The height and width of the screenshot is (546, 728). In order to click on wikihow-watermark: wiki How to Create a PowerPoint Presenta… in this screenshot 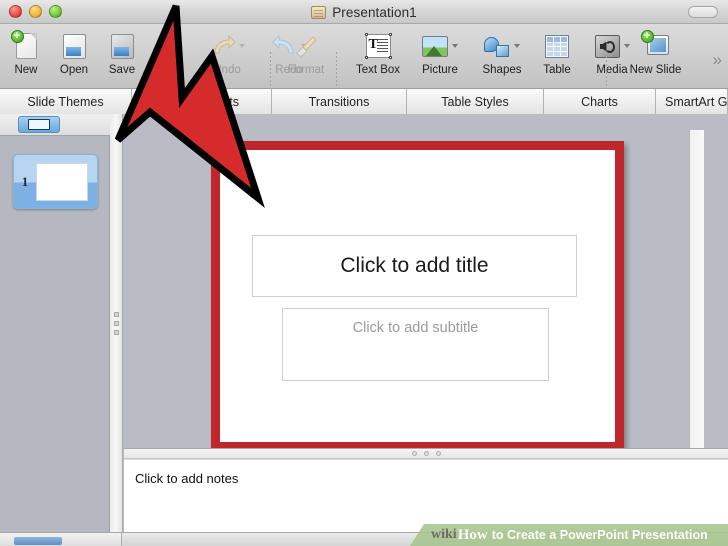, I will do `click(569, 535)`.